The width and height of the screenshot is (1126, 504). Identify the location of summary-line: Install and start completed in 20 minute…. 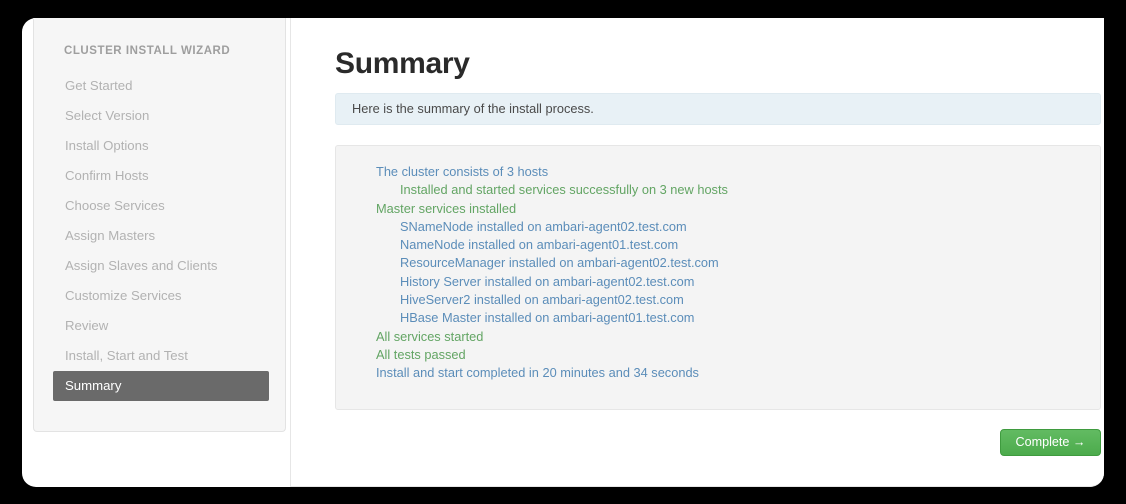
(537, 373).